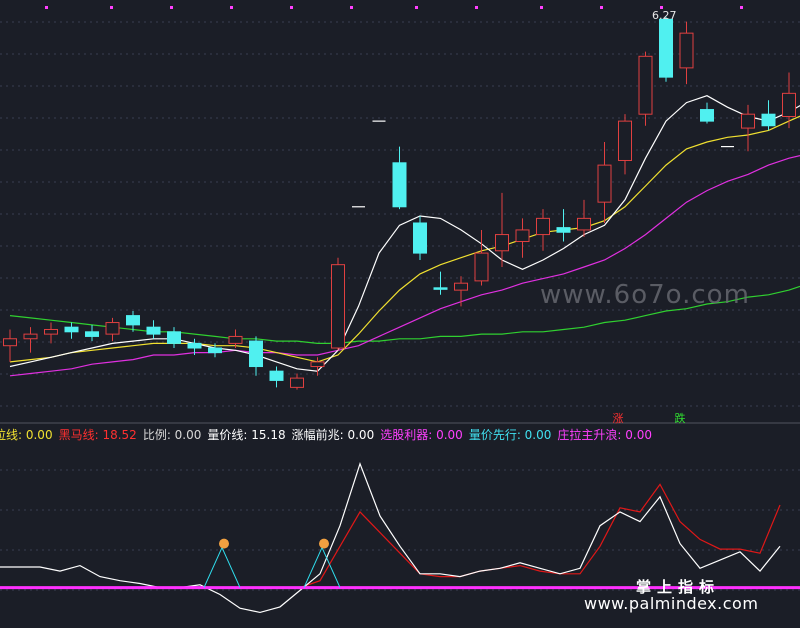  What do you see at coordinates (317, 435) in the screenshot?
I see `legend-item-label: 涨幅前兆:` at bounding box center [317, 435].